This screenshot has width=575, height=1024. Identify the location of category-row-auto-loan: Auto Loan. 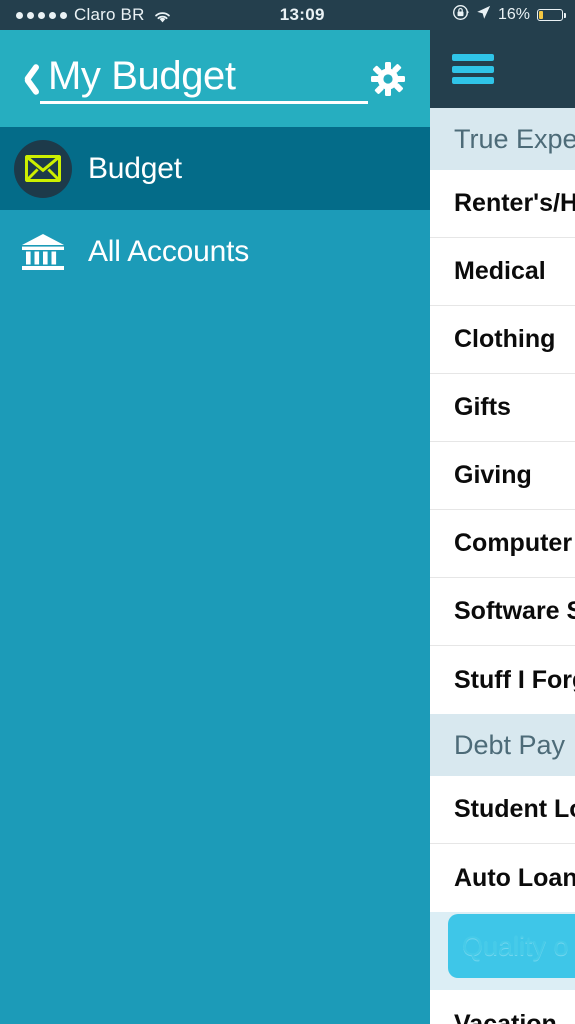
(502, 878).